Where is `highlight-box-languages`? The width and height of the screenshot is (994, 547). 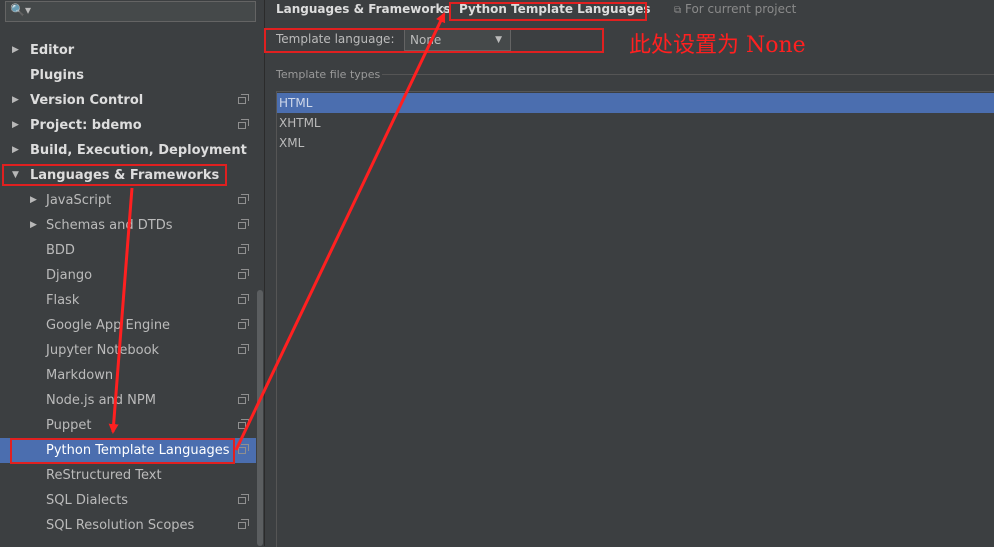
highlight-box-languages is located at coordinates (114, 175).